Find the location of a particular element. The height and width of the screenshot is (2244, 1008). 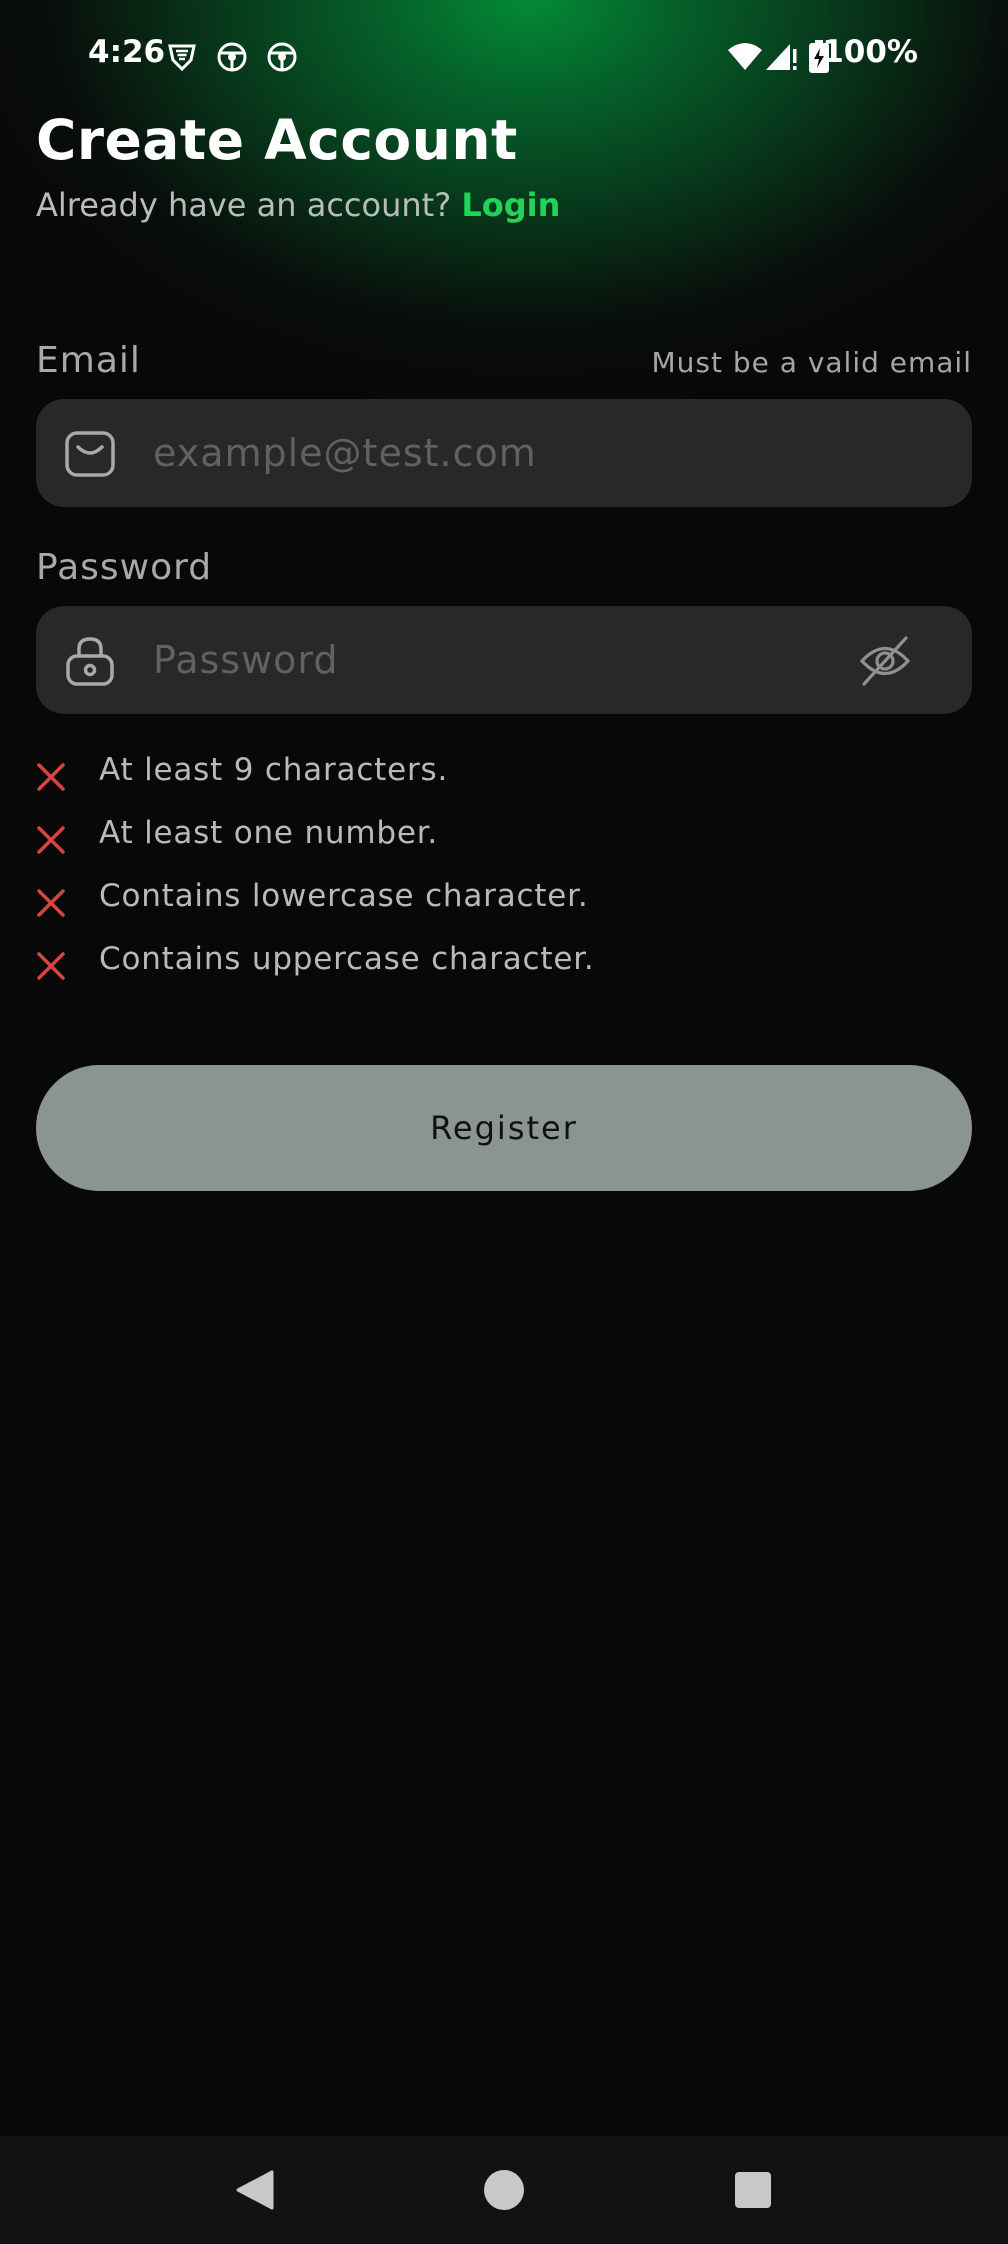

home-circle-icon is located at coordinates (504, 2190).